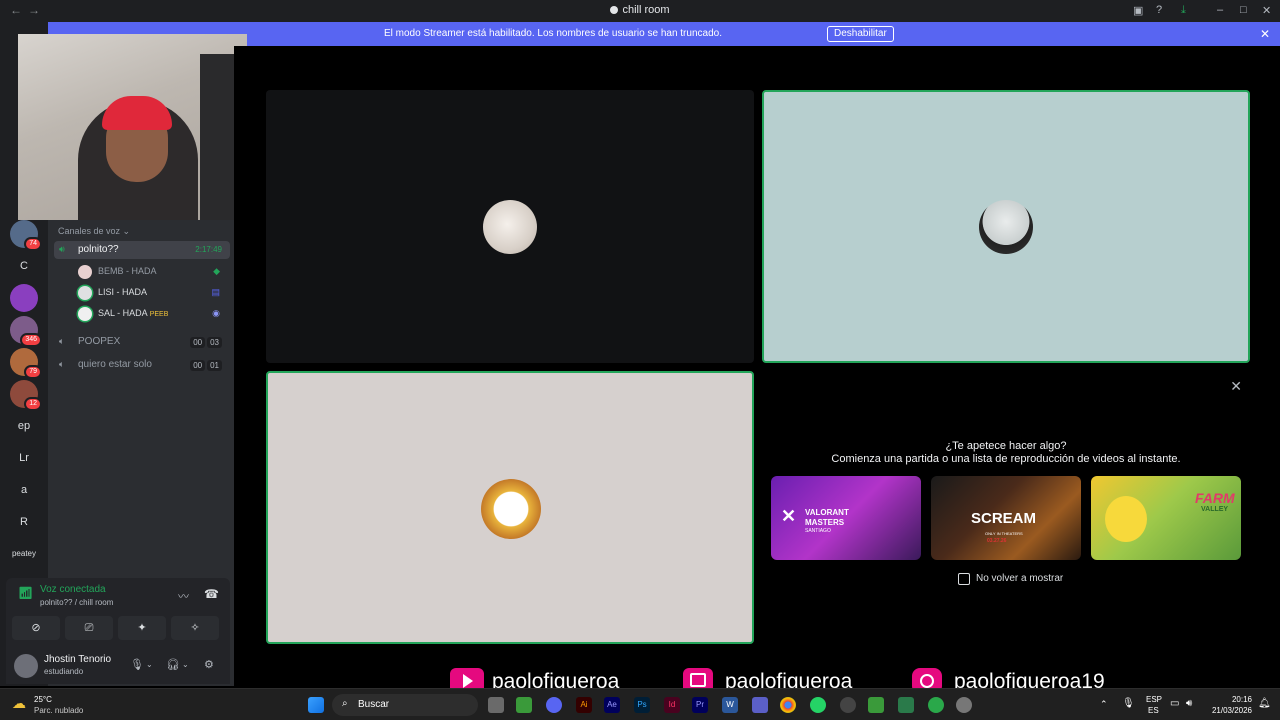 This screenshot has width=1280, height=720. What do you see at coordinates (1183, 10) in the screenshot?
I see `download-icon: ⤓` at bounding box center [1183, 10].